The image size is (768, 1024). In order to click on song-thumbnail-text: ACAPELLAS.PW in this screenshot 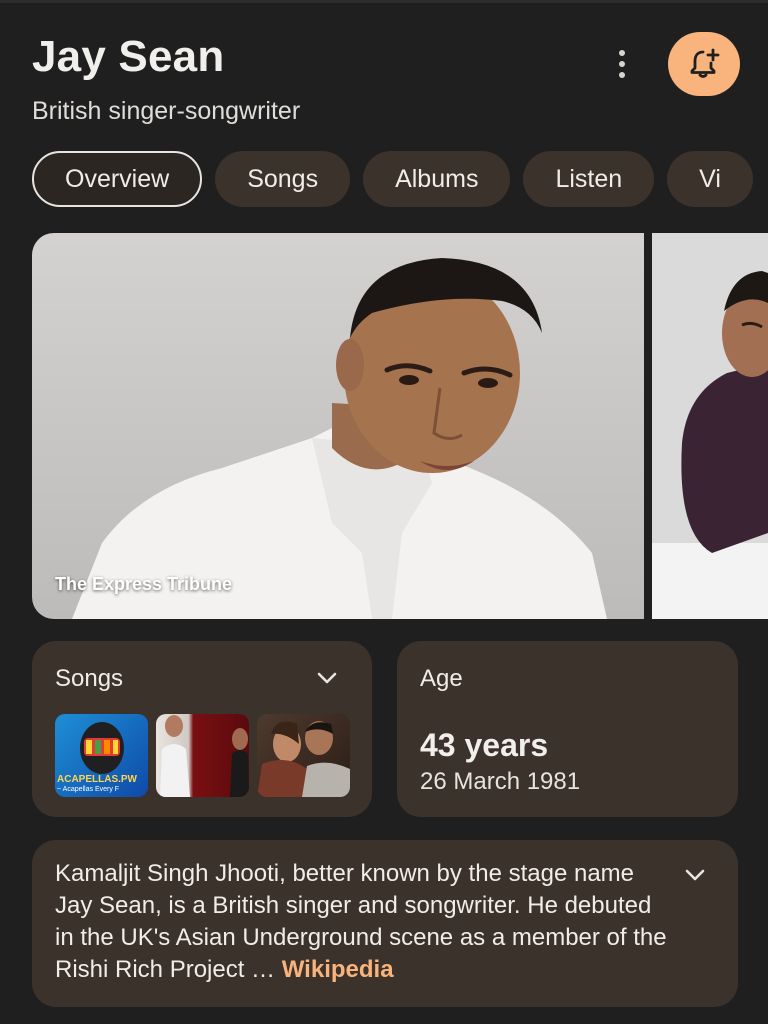, I will do `click(97, 779)`.